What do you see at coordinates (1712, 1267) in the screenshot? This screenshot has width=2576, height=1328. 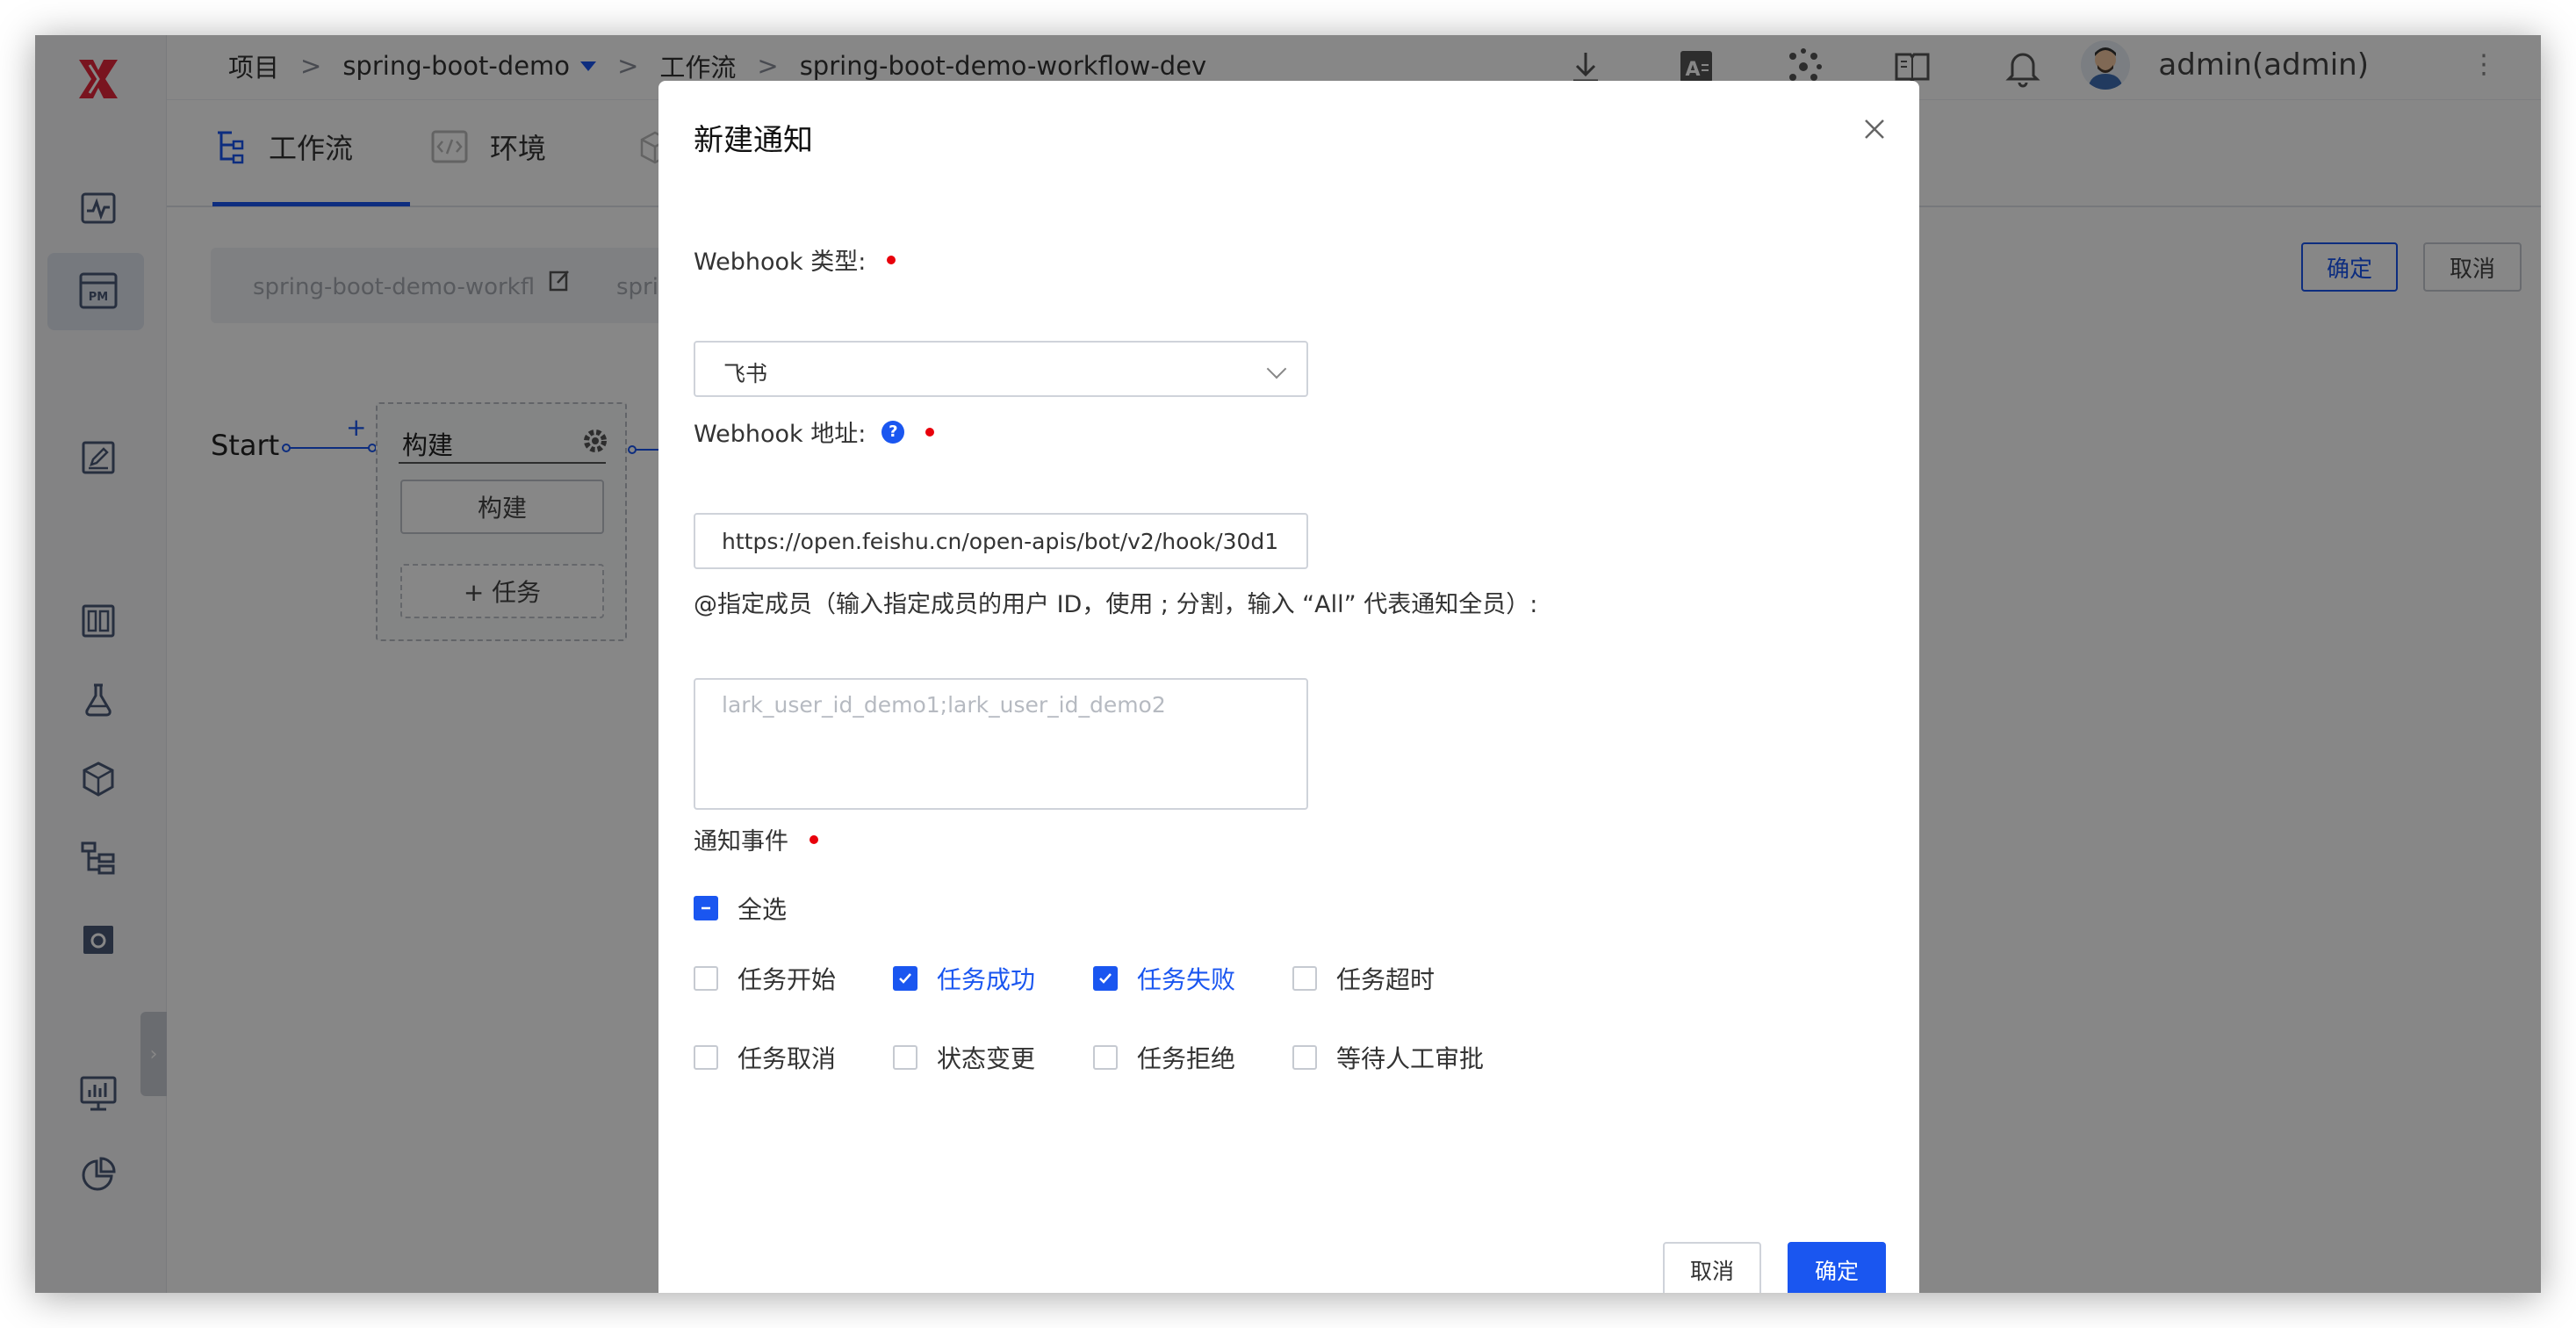 I see `dialog-cancel-button: 取消` at bounding box center [1712, 1267].